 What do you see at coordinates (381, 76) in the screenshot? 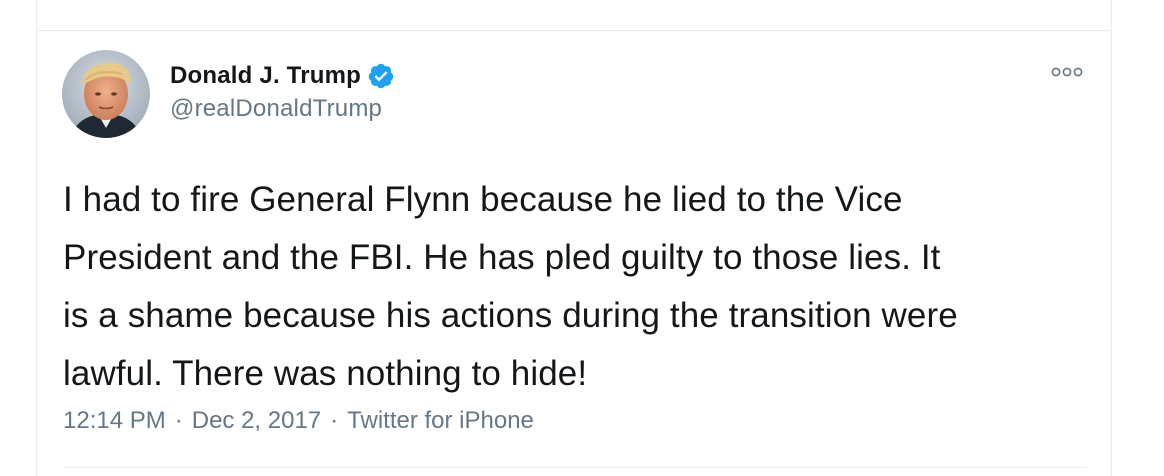
I see `verified-badge-icon` at bounding box center [381, 76].